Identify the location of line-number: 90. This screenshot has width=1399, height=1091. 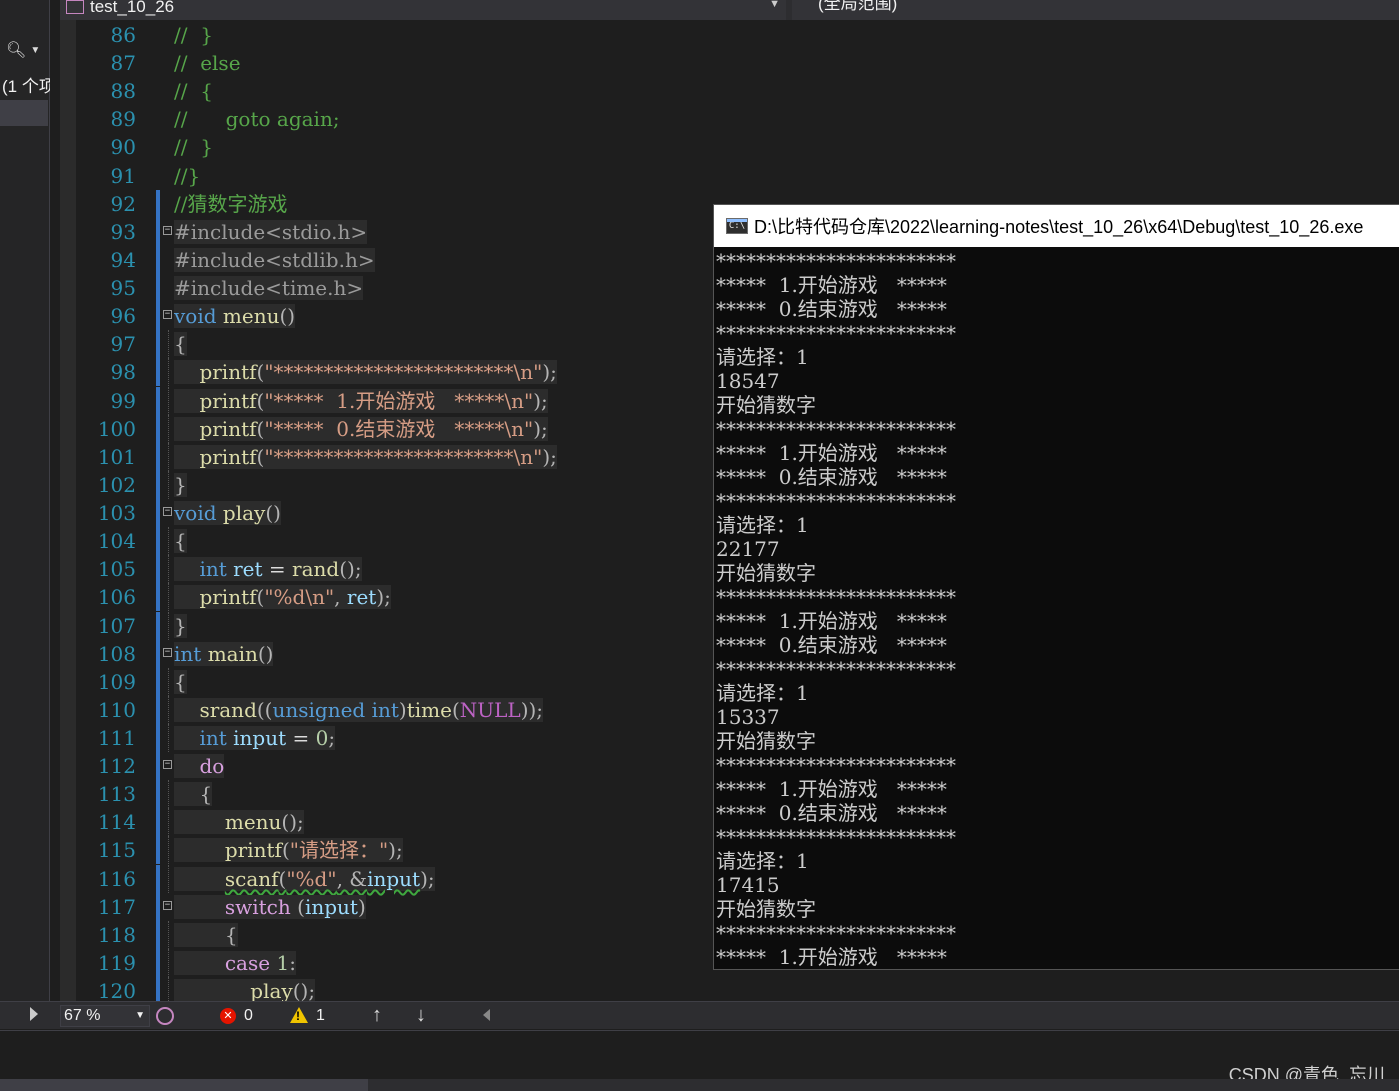
(123, 147).